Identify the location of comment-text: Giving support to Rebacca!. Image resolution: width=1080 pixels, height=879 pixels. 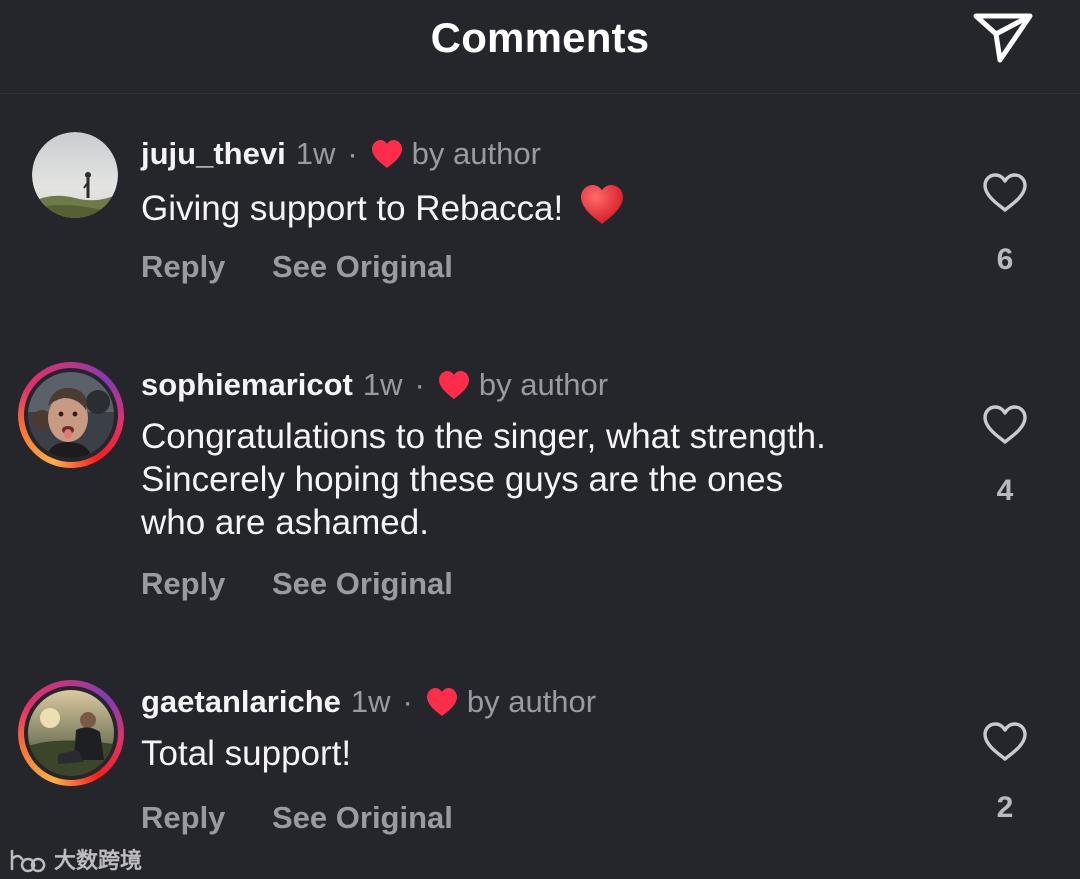
(551, 207).